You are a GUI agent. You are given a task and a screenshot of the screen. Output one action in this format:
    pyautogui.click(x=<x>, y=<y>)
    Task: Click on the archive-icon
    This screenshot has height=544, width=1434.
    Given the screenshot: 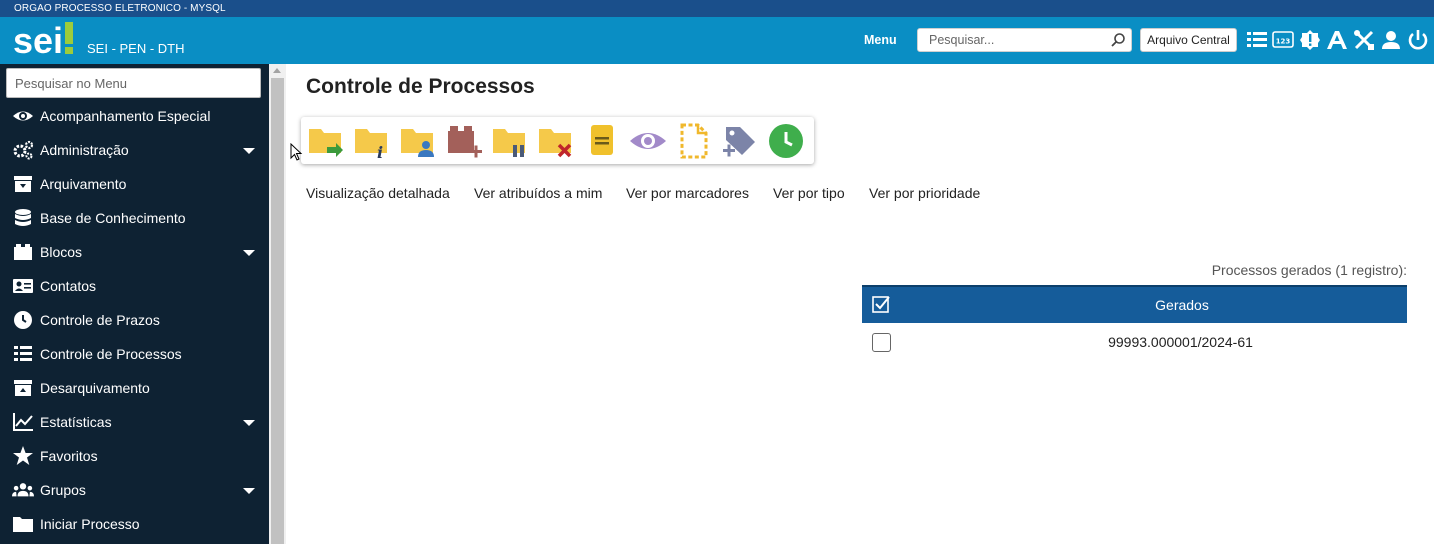 What is the action you would take?
    pyautogui.click(x=23, y=184)
    